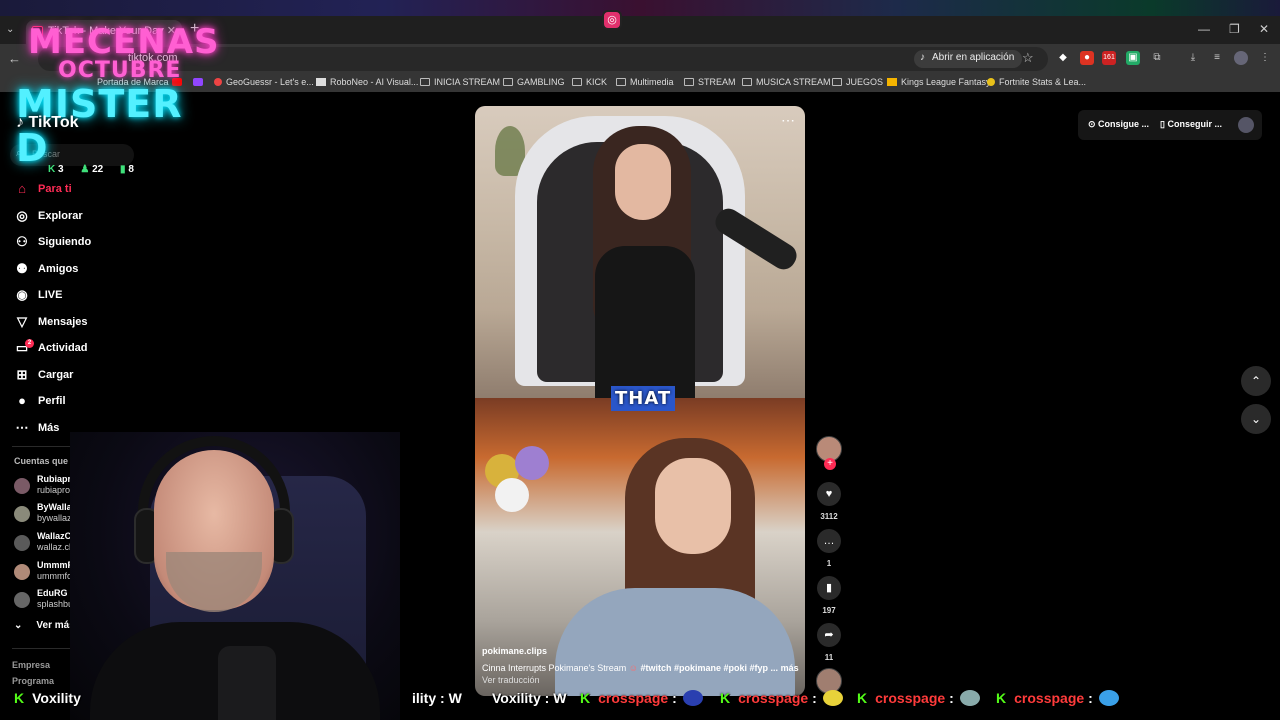 The width and height of the screenshot is (1280, 720). I want to click on user-avatar, so click(1246, 125).